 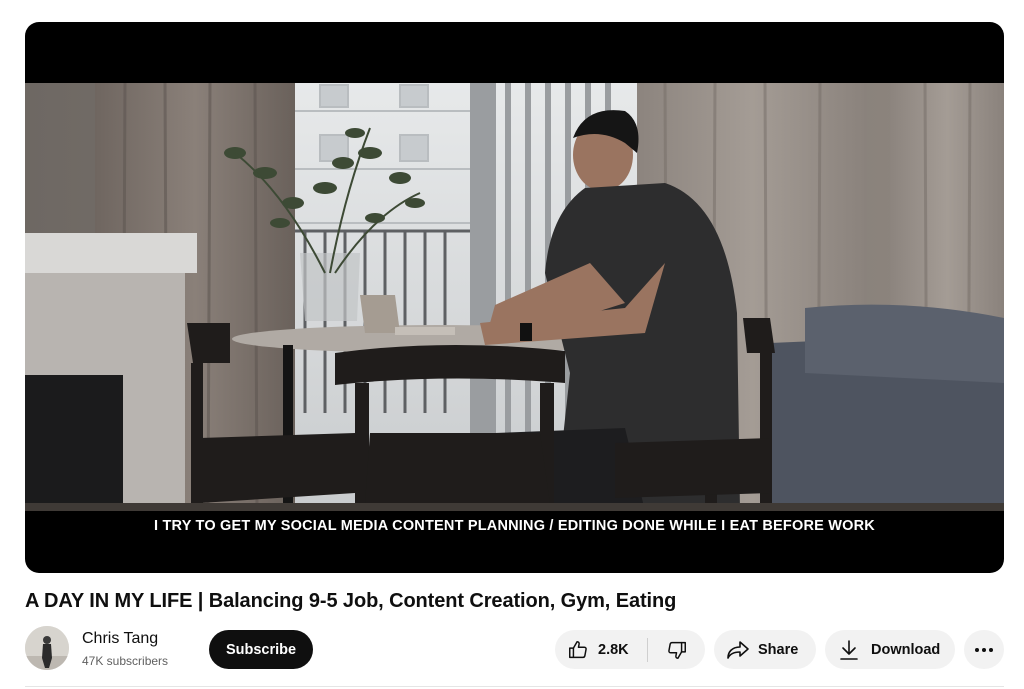 What do you see at coordinates (578, 650) in the screenshot?
I see `thumbs-up-icon` at bounding box center [578, 650].